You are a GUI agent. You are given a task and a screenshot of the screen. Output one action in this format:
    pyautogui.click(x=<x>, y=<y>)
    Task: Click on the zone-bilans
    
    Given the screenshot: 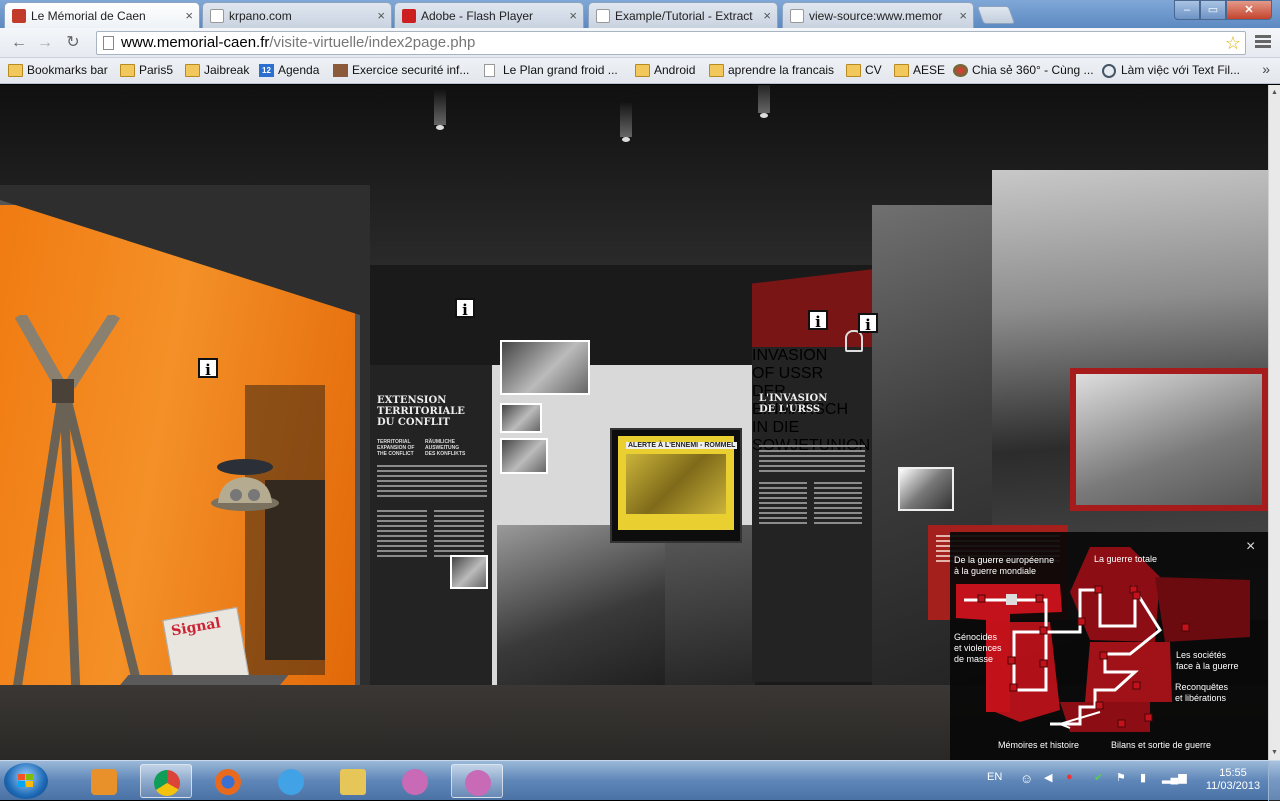 What is the action you would take?
    pyautogui.click(x=1105, y=717)
    